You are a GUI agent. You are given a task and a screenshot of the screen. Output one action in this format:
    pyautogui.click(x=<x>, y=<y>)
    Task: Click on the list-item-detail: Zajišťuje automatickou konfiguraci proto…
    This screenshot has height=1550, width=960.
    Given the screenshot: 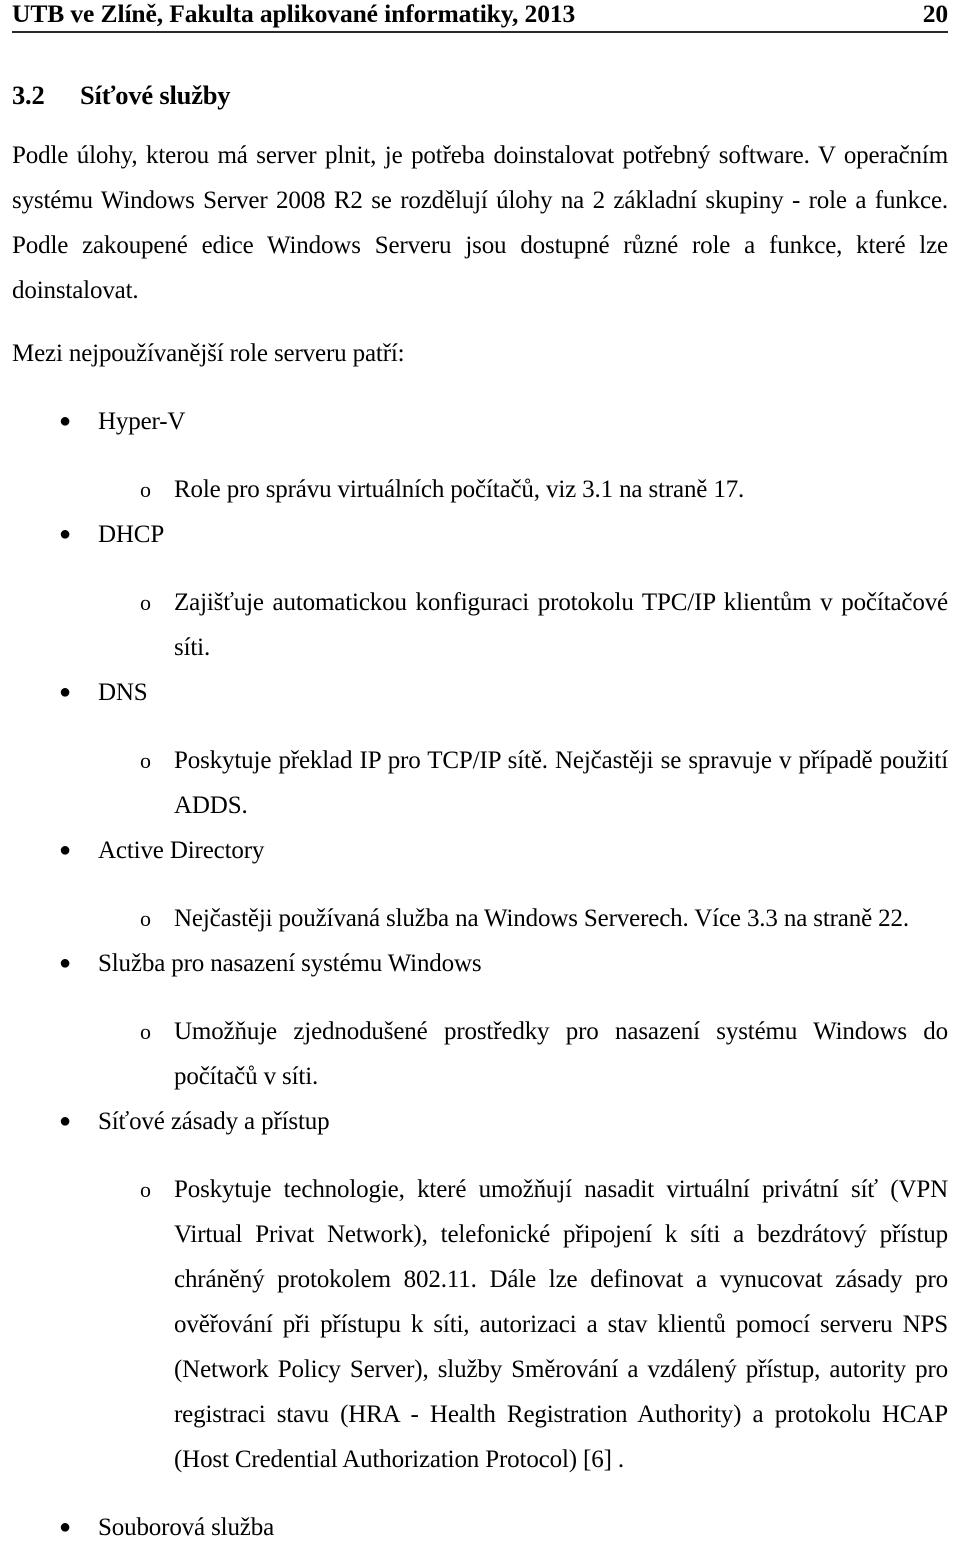 What is the action you would take?
    pyautogui.click(x=561, y=624)
    